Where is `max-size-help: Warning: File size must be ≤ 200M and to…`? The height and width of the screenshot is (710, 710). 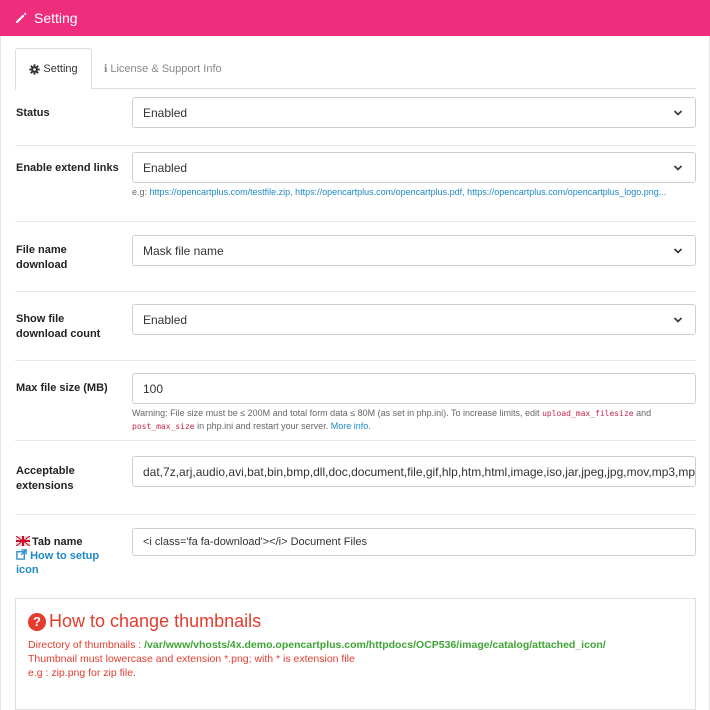
max-size-help: Warning: File size must be ≤ 200M and to… is located at coordinates (414, 420).